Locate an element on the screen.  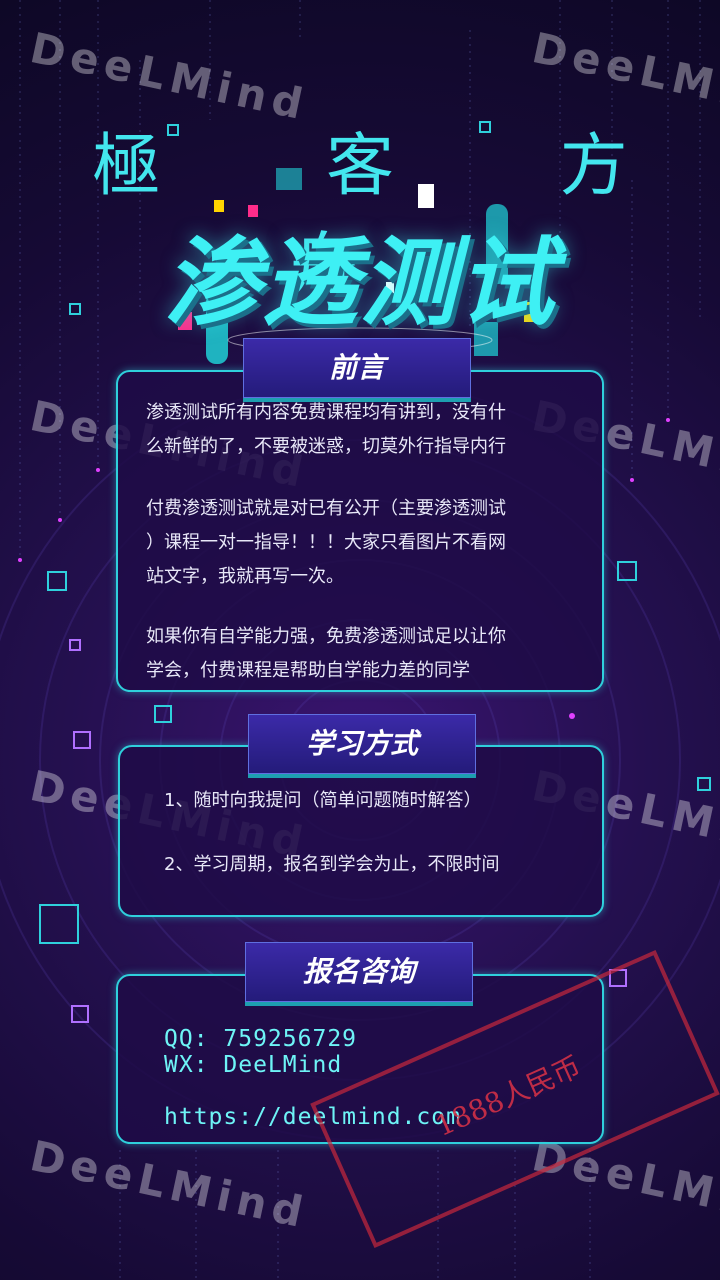
contact-tag: 报名咨询 is located at coordinates (359, 972).